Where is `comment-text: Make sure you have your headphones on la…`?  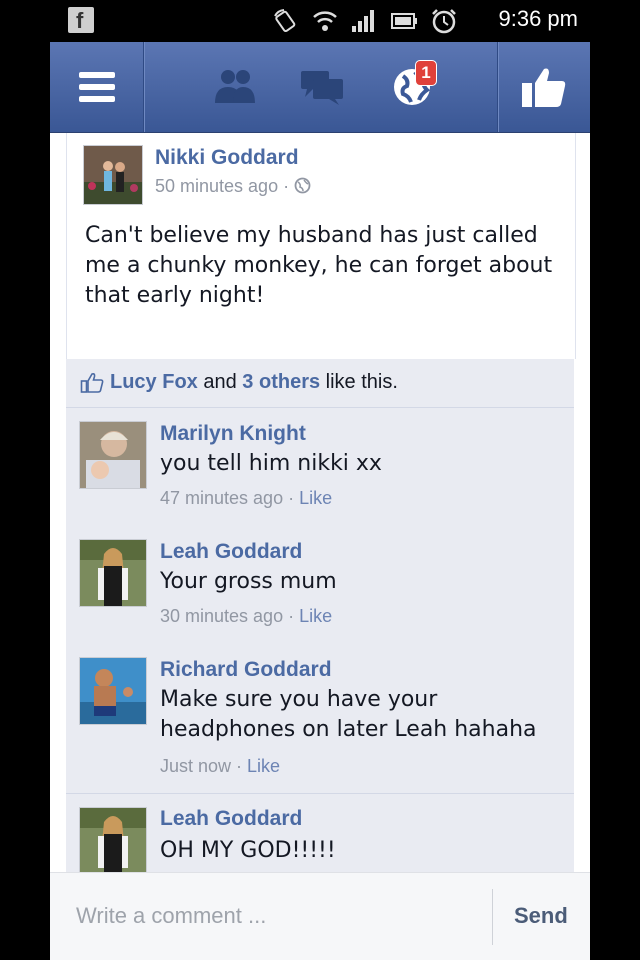 comment-text: Make sure you have your headphones on la… is located at coordinates (348, 714).